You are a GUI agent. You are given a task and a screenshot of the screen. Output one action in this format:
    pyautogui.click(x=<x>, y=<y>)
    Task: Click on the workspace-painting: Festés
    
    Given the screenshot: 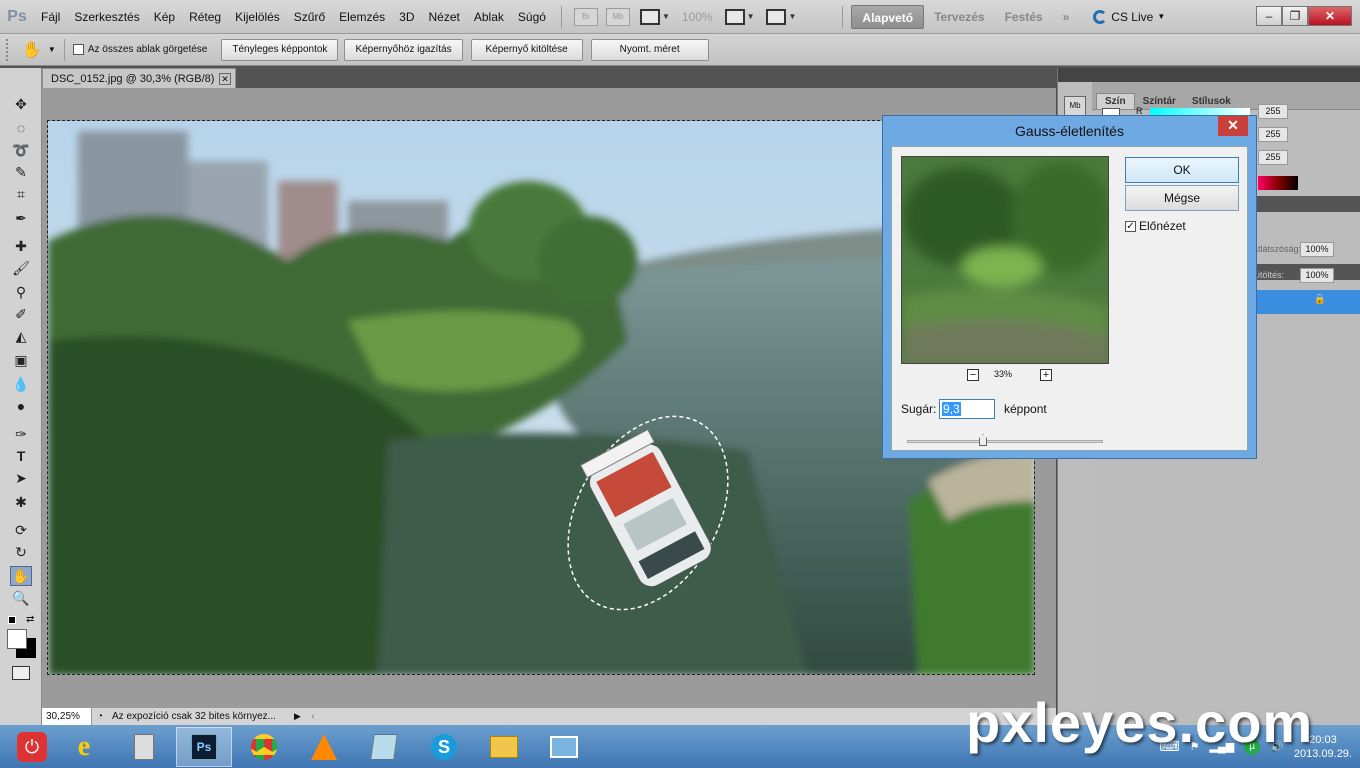 What is the action you would take?
    pyautogui.click(x=1024, y=17)
    